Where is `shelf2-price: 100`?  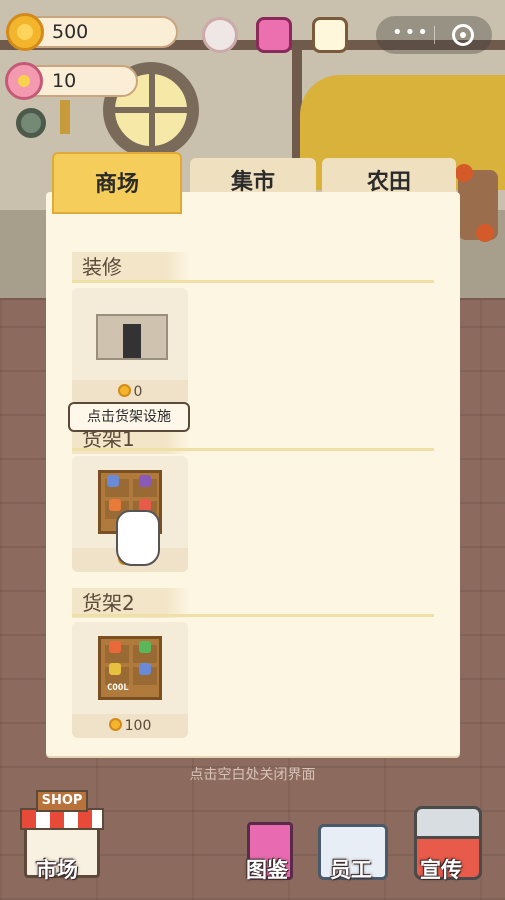 shelf2-price: 100 is located at coordinates (130, 726).